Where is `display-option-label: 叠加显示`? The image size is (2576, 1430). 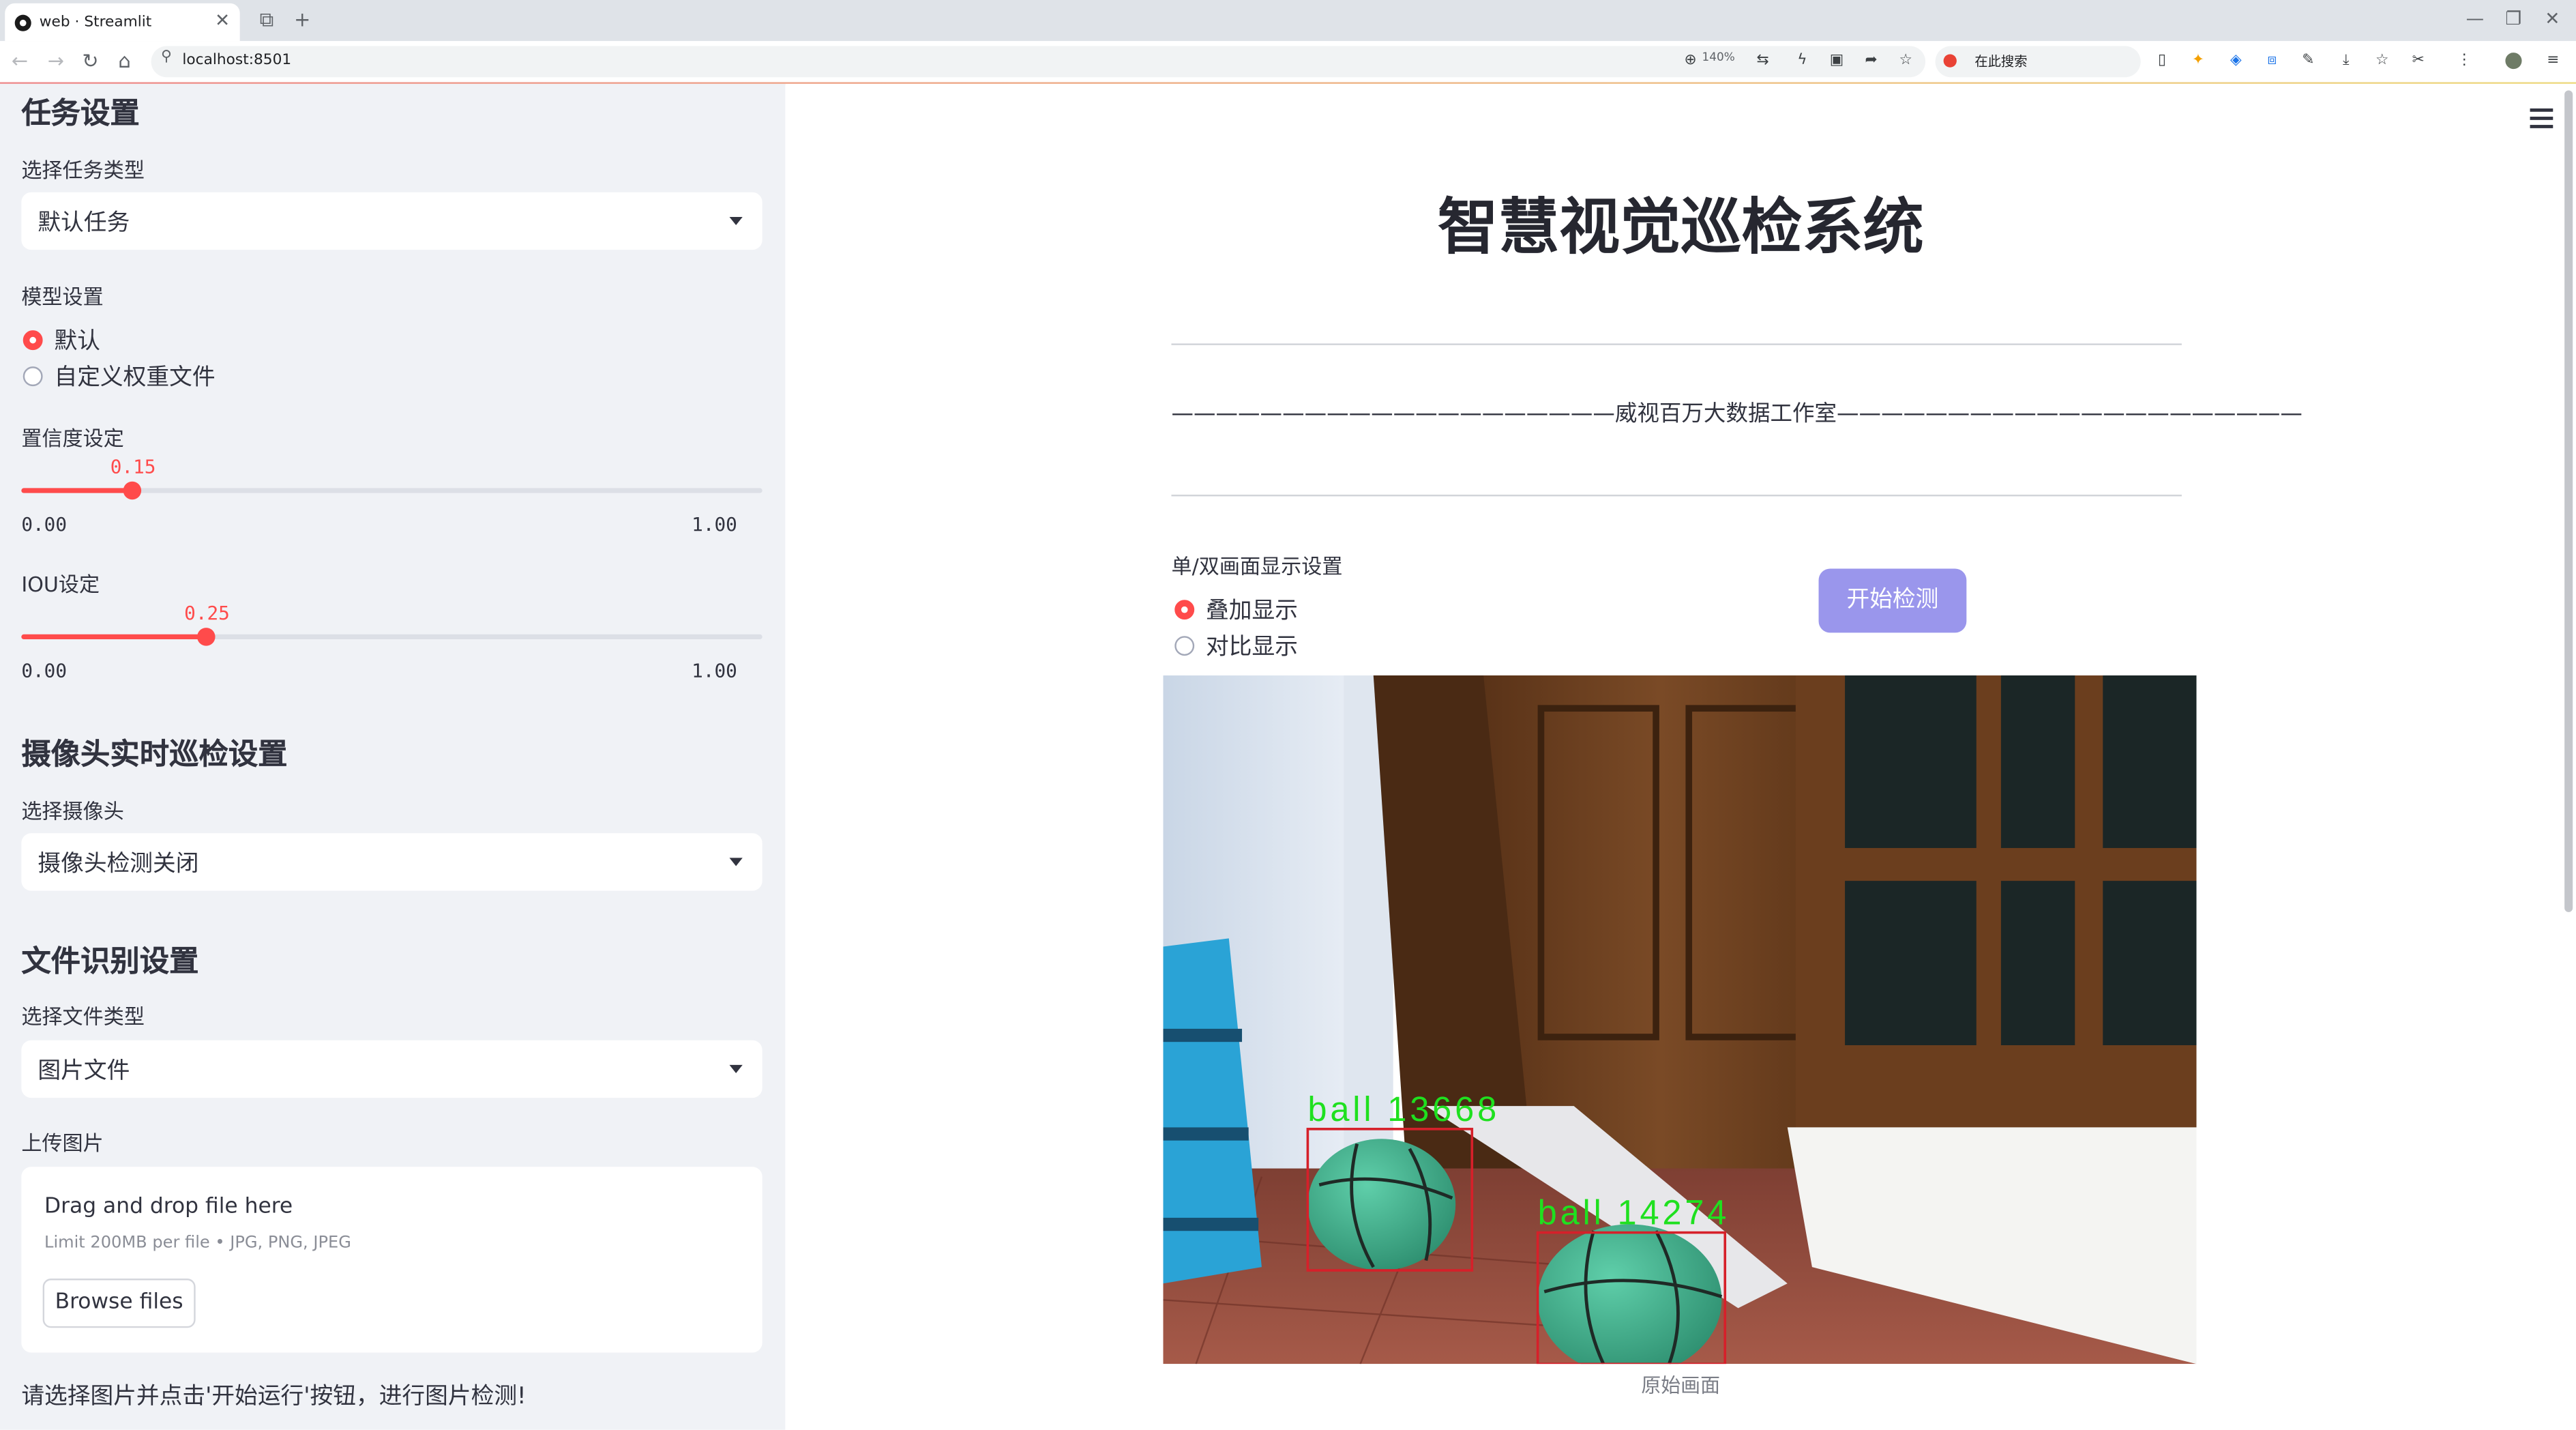 display-option-label: 叠加显示 is located at coordinates (1252, 612).